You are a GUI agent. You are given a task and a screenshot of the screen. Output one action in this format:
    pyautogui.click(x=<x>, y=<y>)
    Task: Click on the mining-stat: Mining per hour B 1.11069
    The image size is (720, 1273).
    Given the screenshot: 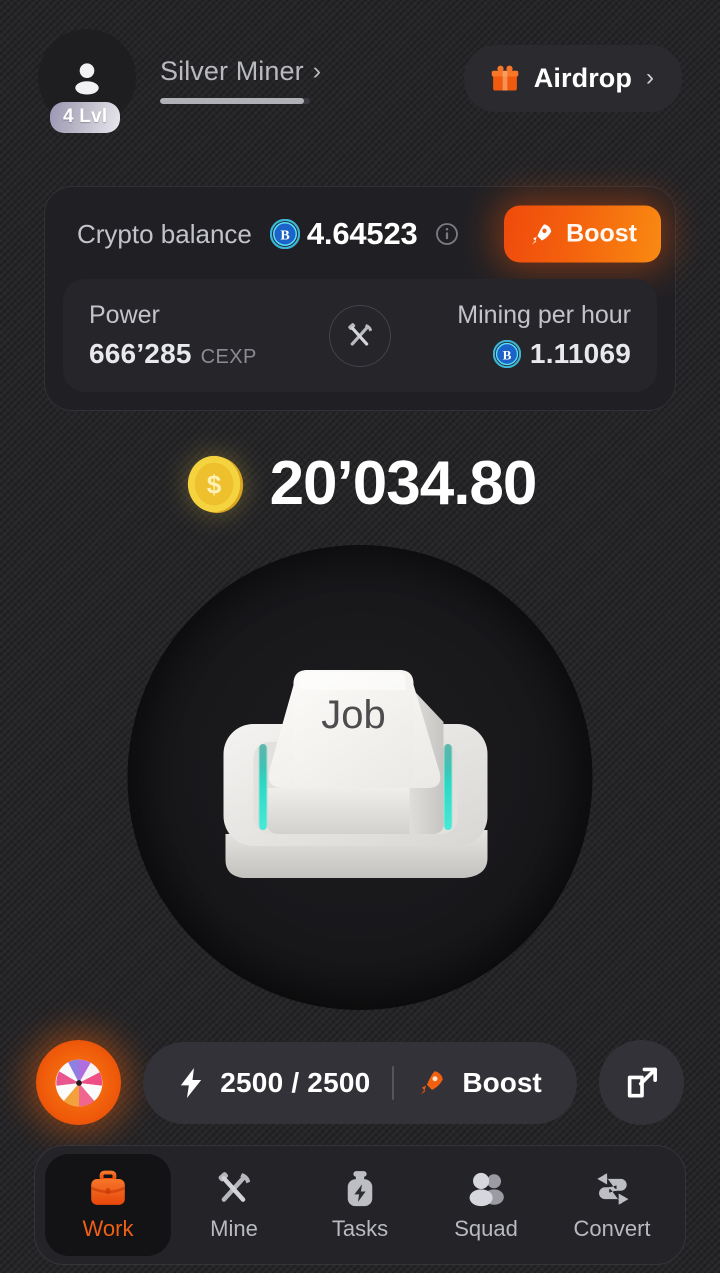 What is the action you would take?
    pyautogui.click(x=516, y=335)
    